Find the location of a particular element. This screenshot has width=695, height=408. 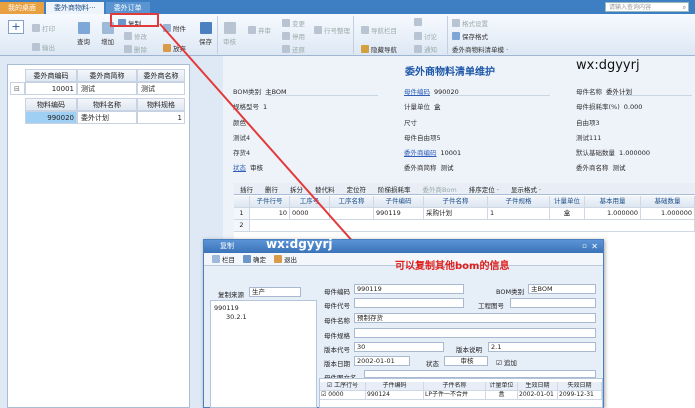

parent-no-input is located at coordinates (409, 303).